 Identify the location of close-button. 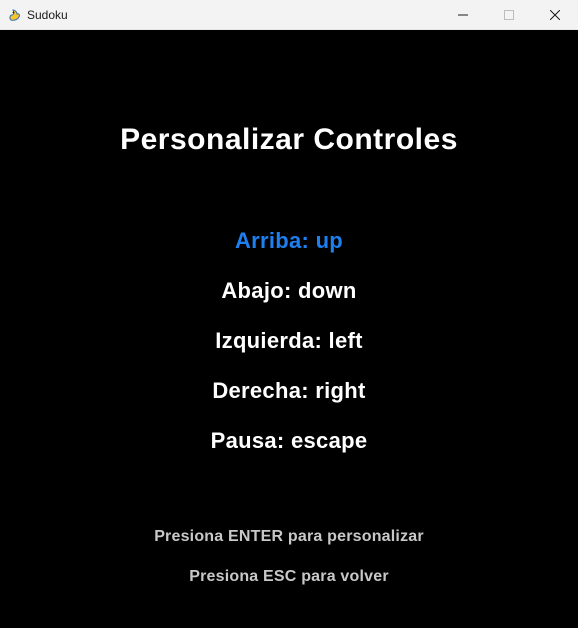
(555, 14).